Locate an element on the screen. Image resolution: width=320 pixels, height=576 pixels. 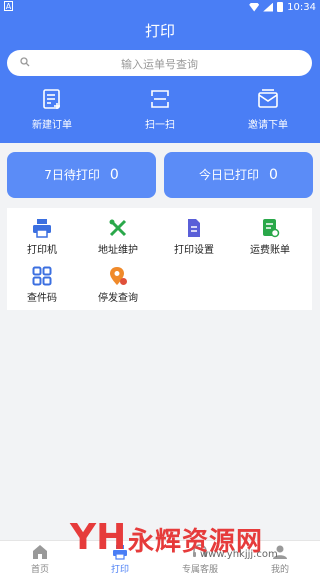
scan-icon is located at coordinates (160, 99).